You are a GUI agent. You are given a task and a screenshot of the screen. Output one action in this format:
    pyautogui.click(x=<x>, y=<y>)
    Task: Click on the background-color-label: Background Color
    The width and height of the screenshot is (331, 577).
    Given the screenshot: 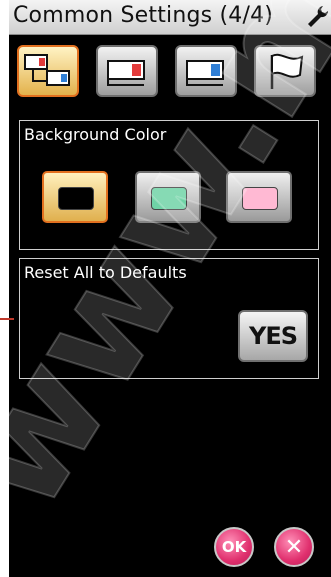 What is the action you would take?
    pyautogui.click(x=95, y=134)
    